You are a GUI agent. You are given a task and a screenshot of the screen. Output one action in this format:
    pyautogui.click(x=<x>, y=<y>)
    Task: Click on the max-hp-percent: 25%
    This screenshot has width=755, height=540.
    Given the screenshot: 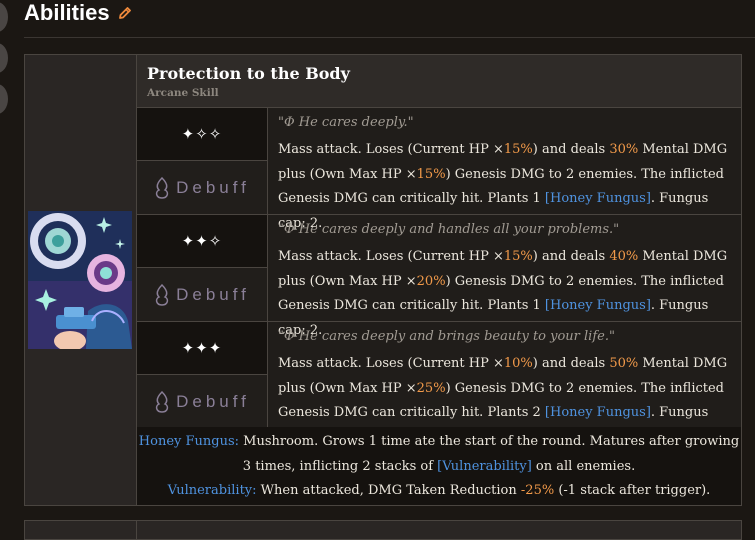 What is the action you would take?
    pyautogui.click(x=431, y=388)
    